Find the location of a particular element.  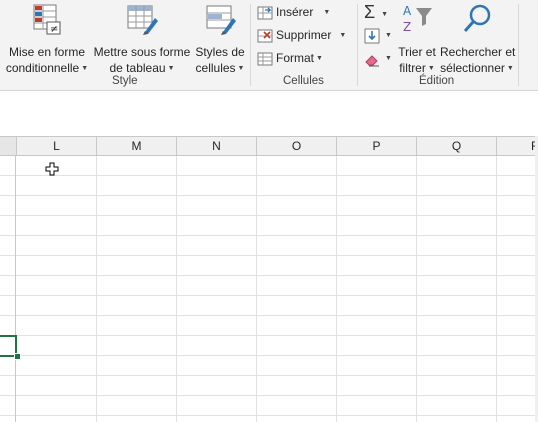

column-header-L: L is located at coordinates (57, 146).